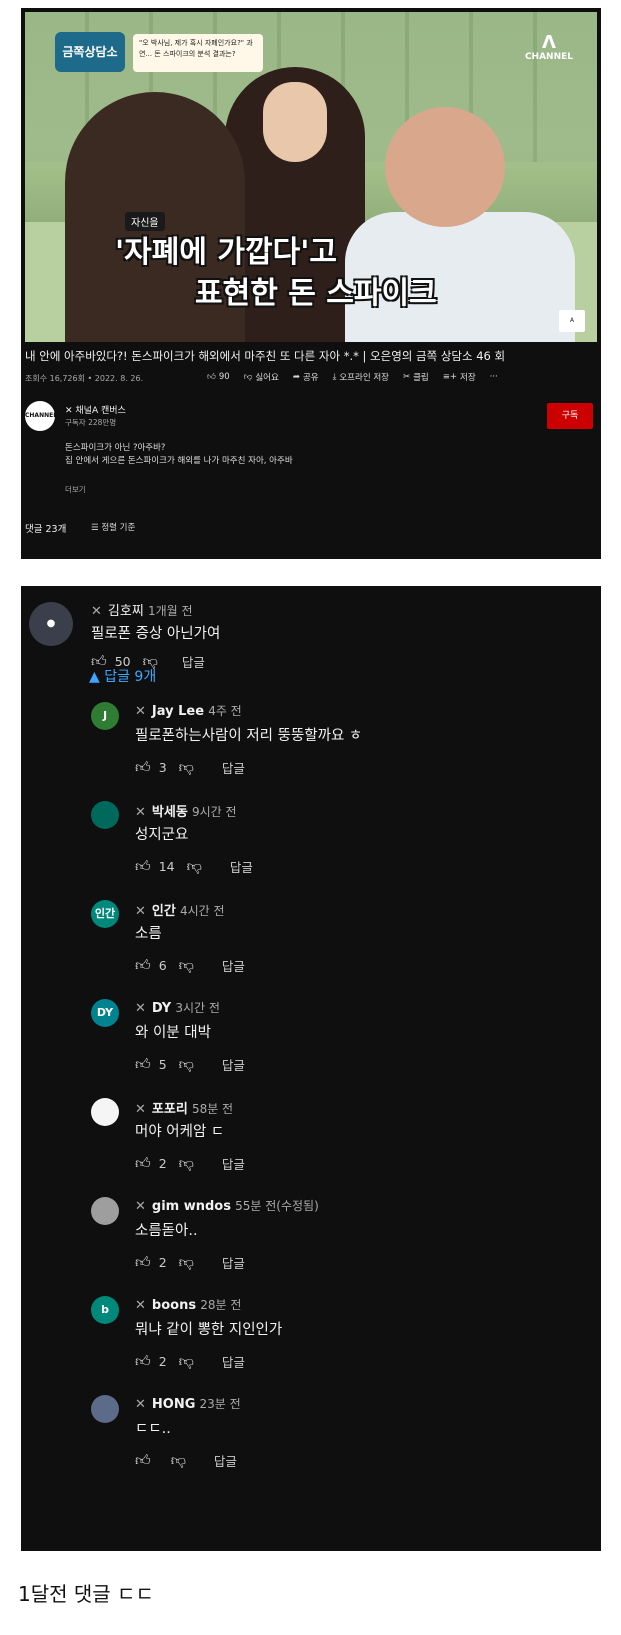 The width and height of the screenshot is (621, 1635). What do you see at coordinates (91, 422) in the screenshot?
I see `subscriber-count: 구독자 228만명` at bounding box center [91, 422].